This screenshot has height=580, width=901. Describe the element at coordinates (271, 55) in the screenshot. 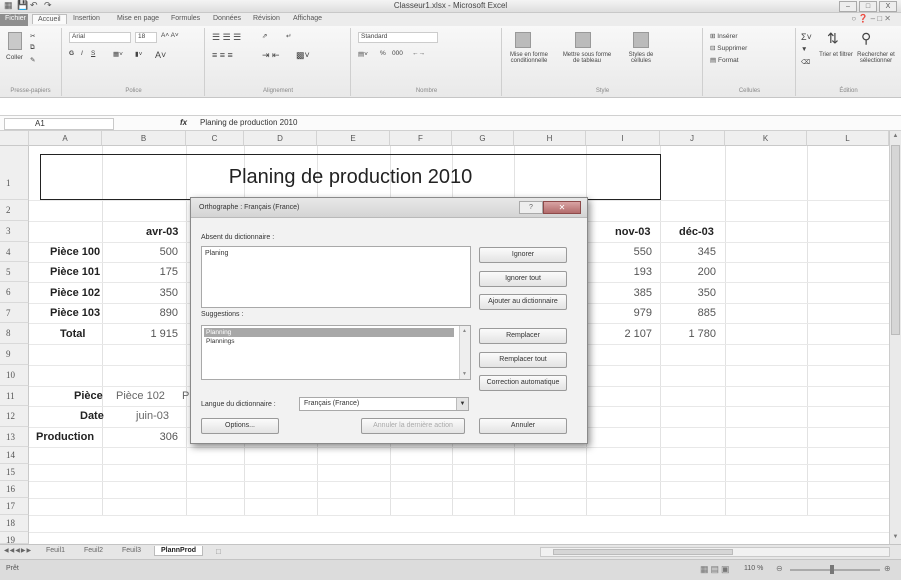

I see `indent-icon: ⇥ ⇤` at that location.